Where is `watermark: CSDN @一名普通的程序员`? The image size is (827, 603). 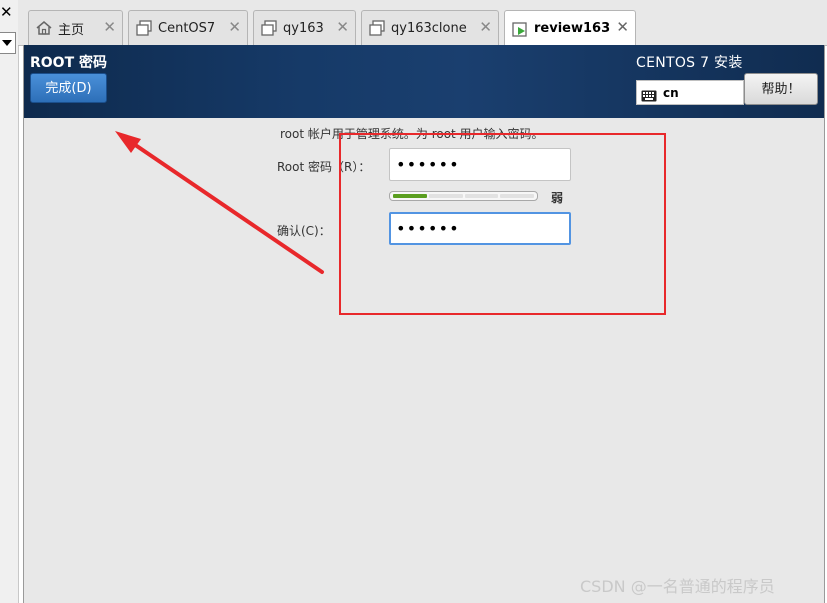 watermark: CSDN @一名普通的程序员 is located at coordinates (677, 586).